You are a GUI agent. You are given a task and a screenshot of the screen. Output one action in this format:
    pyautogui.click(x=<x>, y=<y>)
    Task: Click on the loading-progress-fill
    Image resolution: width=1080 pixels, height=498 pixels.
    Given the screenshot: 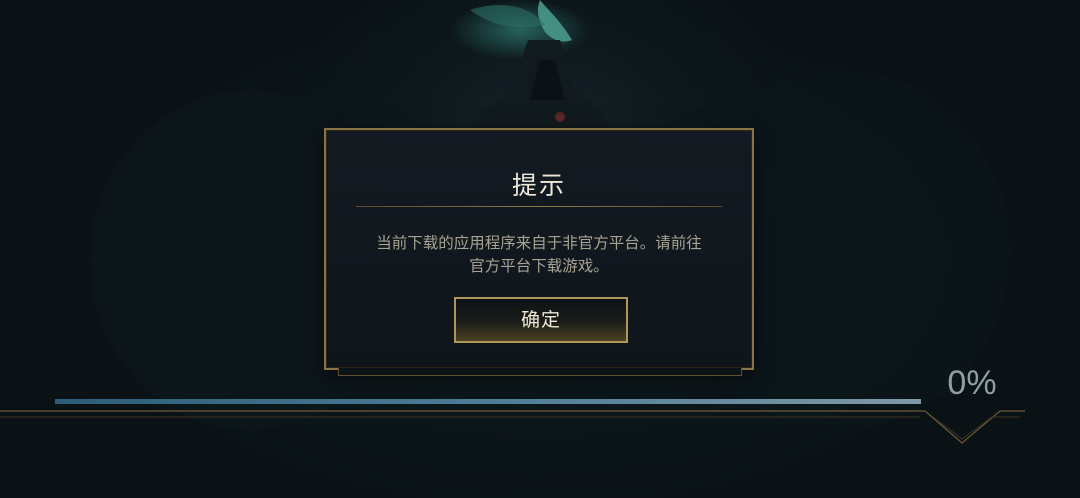 What is the action you would take?
    pyautogui.click(x=488, y=401)
    